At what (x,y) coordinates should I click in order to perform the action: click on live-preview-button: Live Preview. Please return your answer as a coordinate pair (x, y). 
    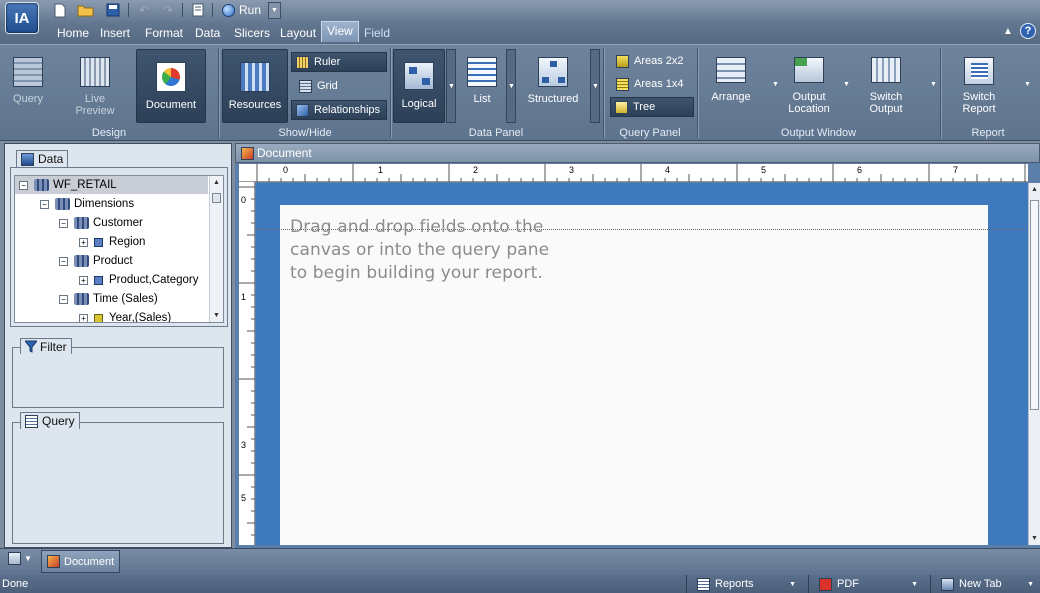
    Looking at the image, I should click on (95, 87).